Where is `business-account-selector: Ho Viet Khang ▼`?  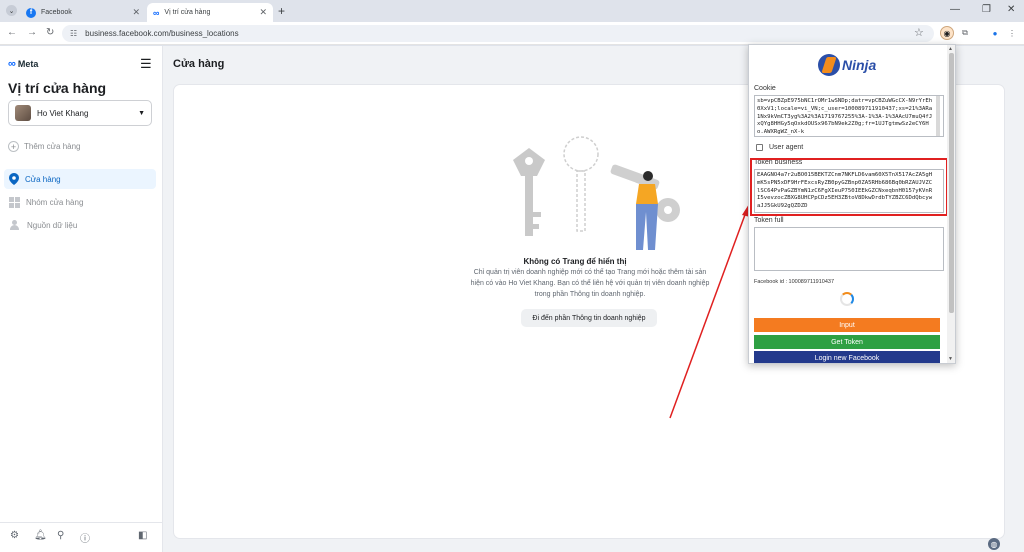
business-account-selector: Ho Viet Khang ▼ is located at coordinates (80, 113).